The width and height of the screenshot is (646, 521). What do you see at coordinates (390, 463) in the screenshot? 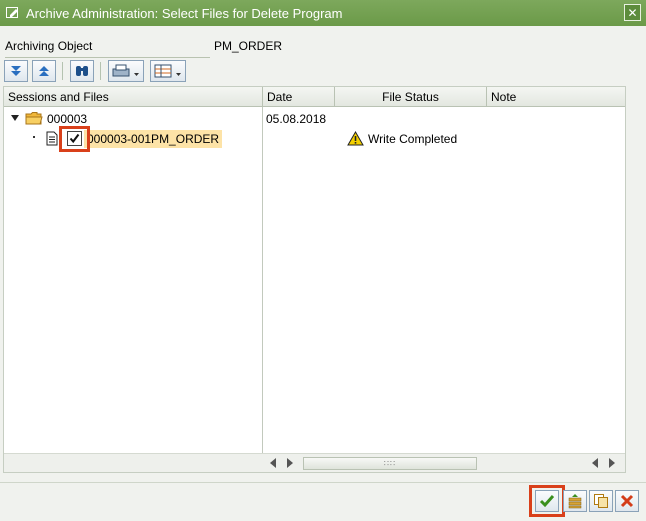
I see `scrollbar-thumb: ∷∷` at bounding box center [390, 463].